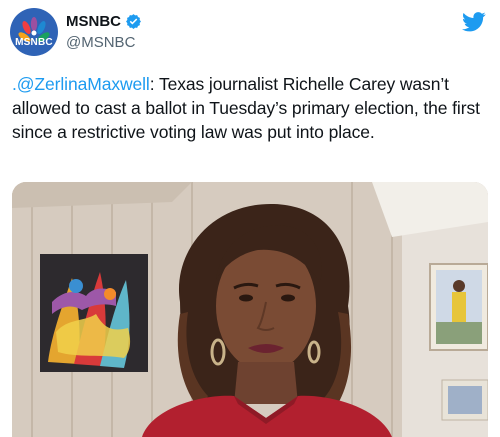 Image resolution: width=500 pixels, height=437 pixels. Describe the element at coordinates (474, 22) in the screenshot. I see `twitter-bird-icon` at that location.